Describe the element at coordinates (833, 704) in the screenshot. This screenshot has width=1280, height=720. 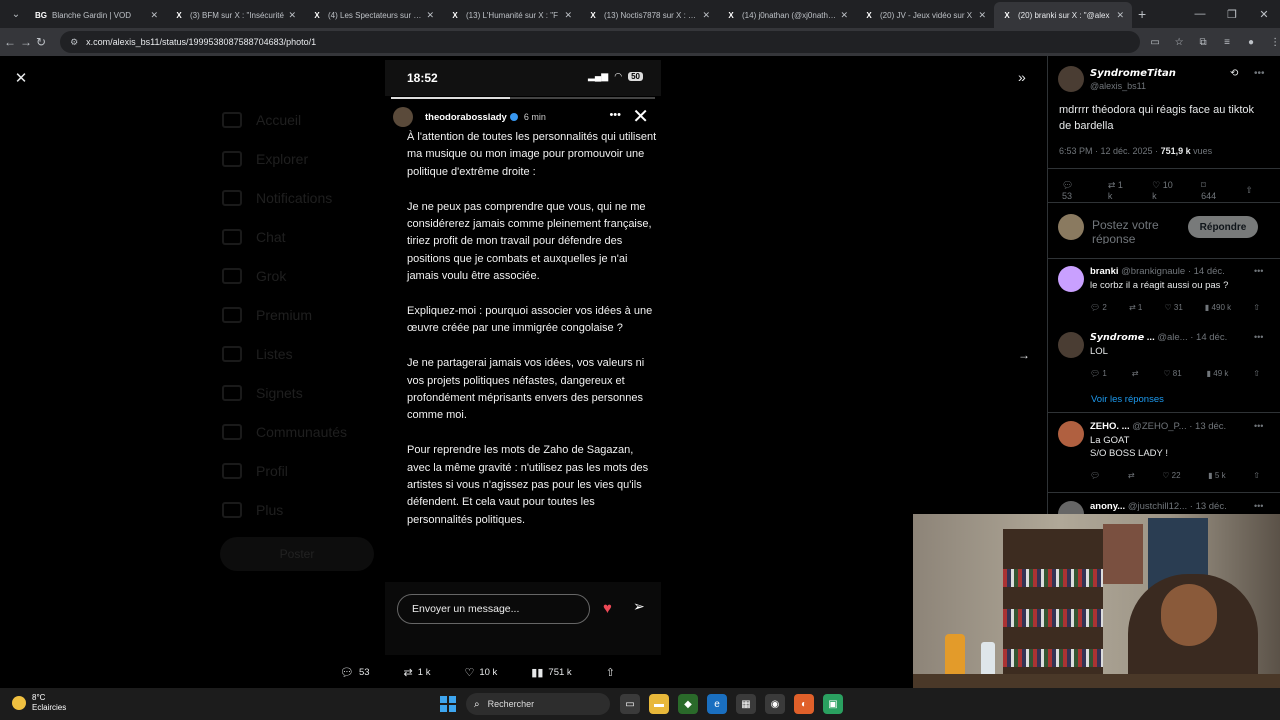
I see `app-icon: ▣` at that location.